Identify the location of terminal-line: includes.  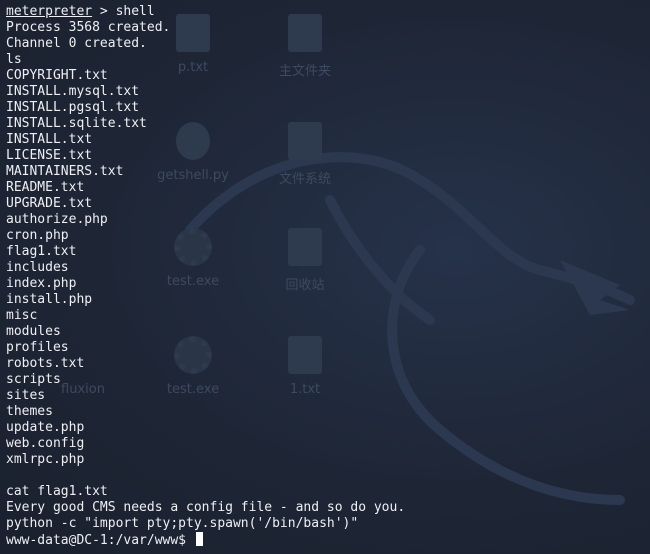
(37, 267).